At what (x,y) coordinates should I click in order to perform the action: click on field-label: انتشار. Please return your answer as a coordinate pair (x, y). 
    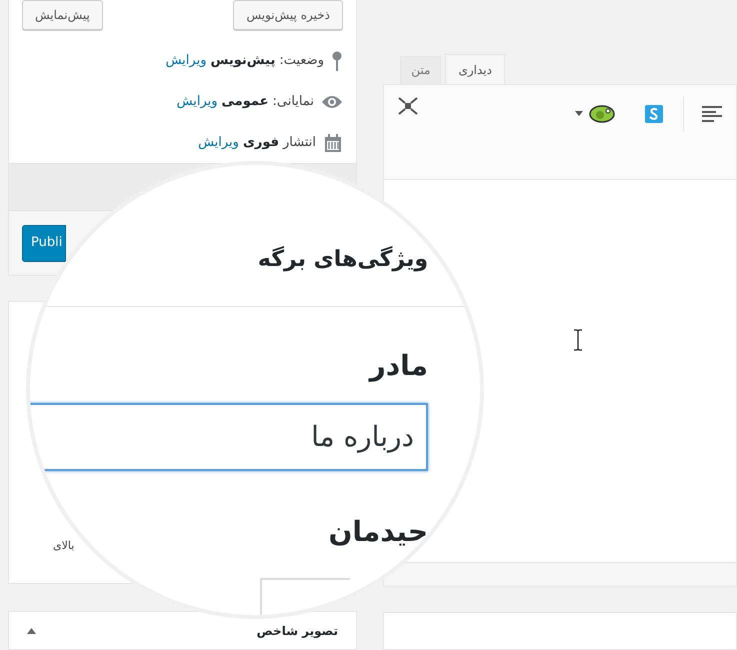
    Looking at the image, I should click on (299, 143).